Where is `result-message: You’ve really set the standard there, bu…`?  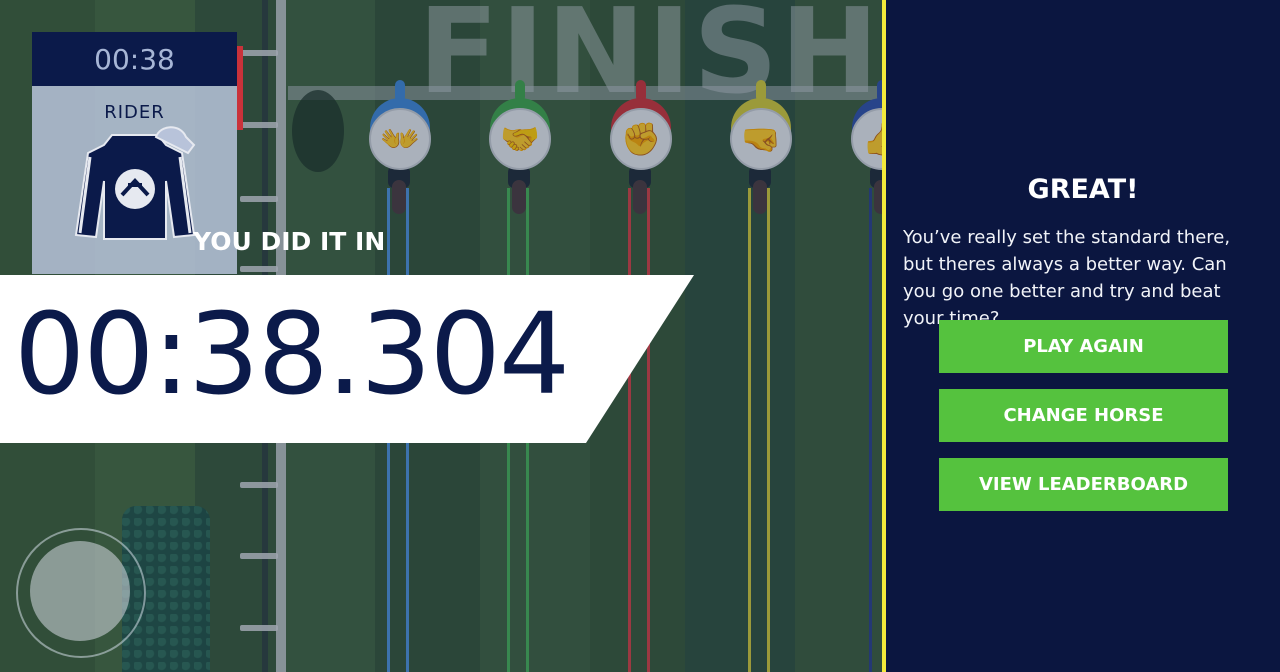 result-message: You’ve really set the standard there, bu… is located at coordinates (1067, 278).